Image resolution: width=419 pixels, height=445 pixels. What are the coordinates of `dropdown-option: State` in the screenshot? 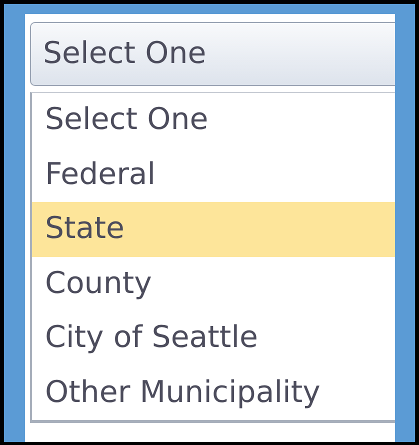 It's located at (213, 229).